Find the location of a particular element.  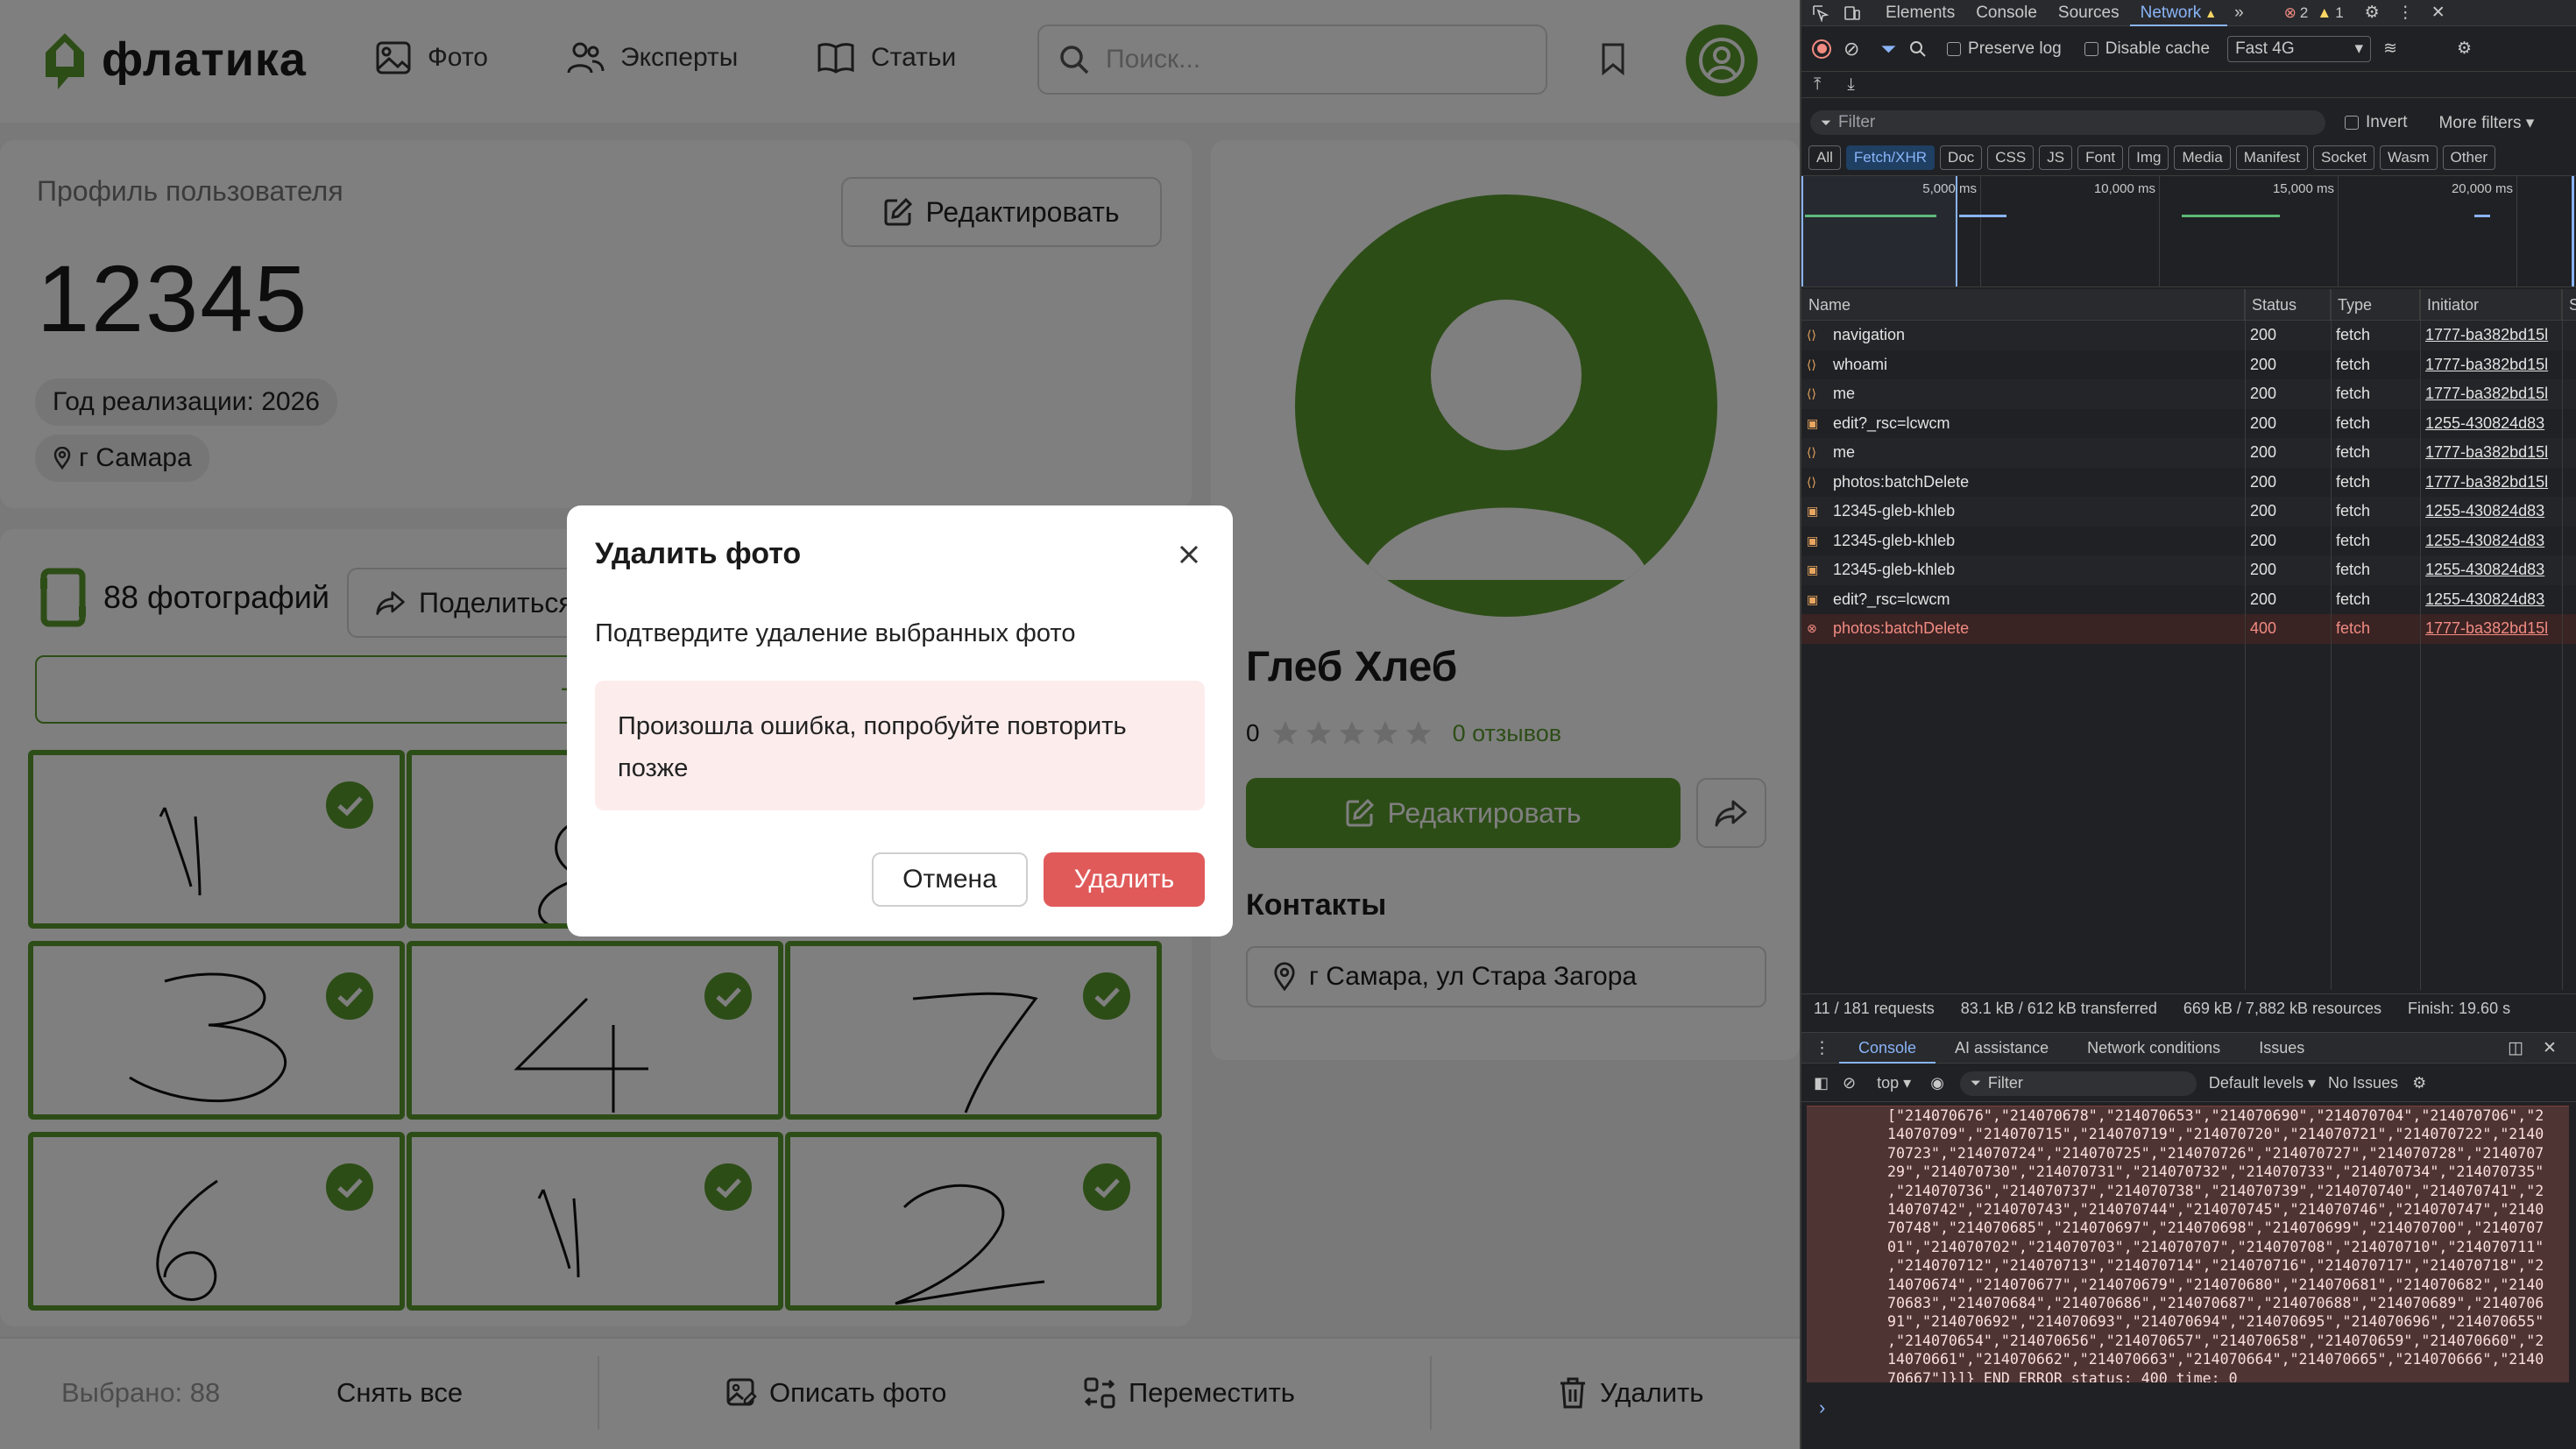

column-header: Name is located at coordinates (2023, 305).